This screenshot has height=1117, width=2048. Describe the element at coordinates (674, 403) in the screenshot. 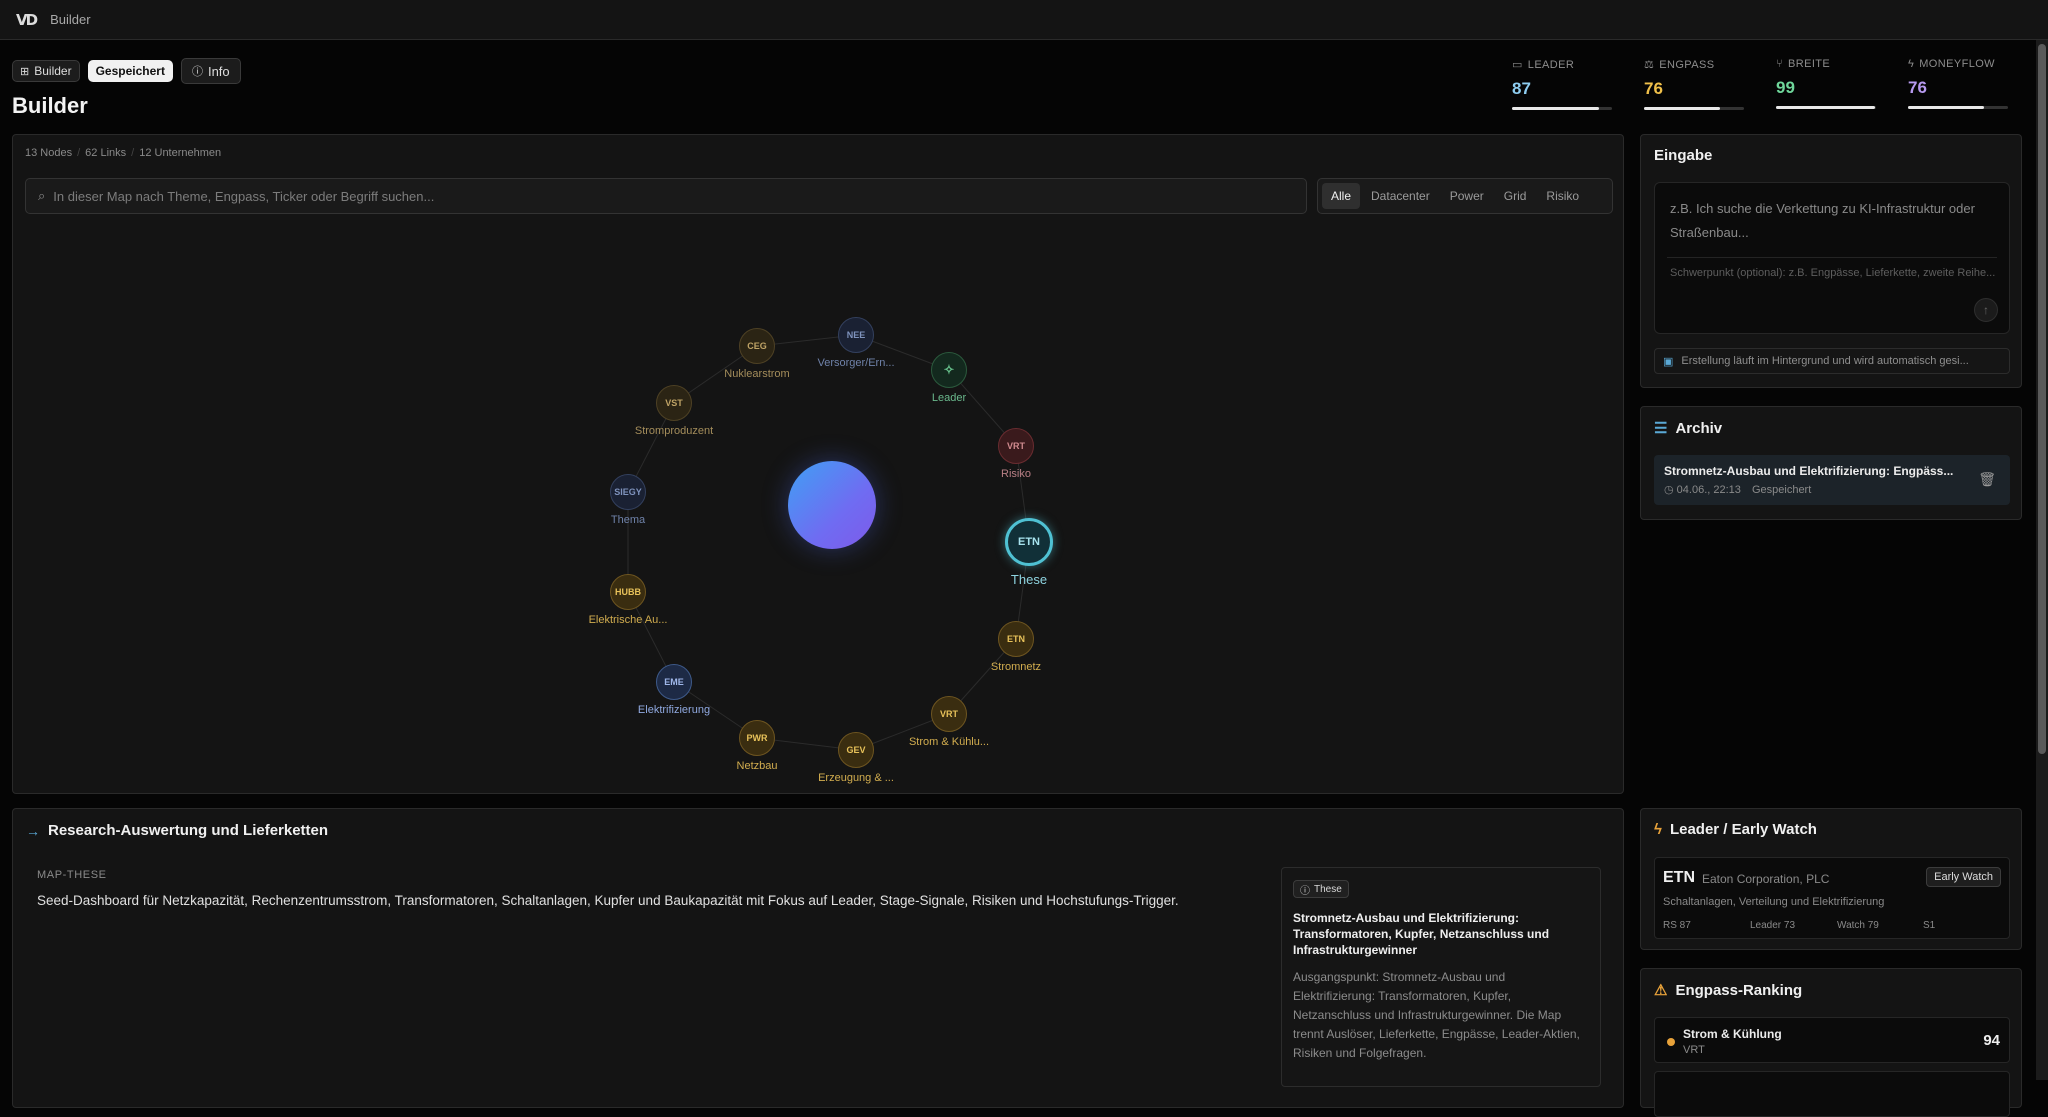

I see `graph-node-stromproduzent: VST` at that location.